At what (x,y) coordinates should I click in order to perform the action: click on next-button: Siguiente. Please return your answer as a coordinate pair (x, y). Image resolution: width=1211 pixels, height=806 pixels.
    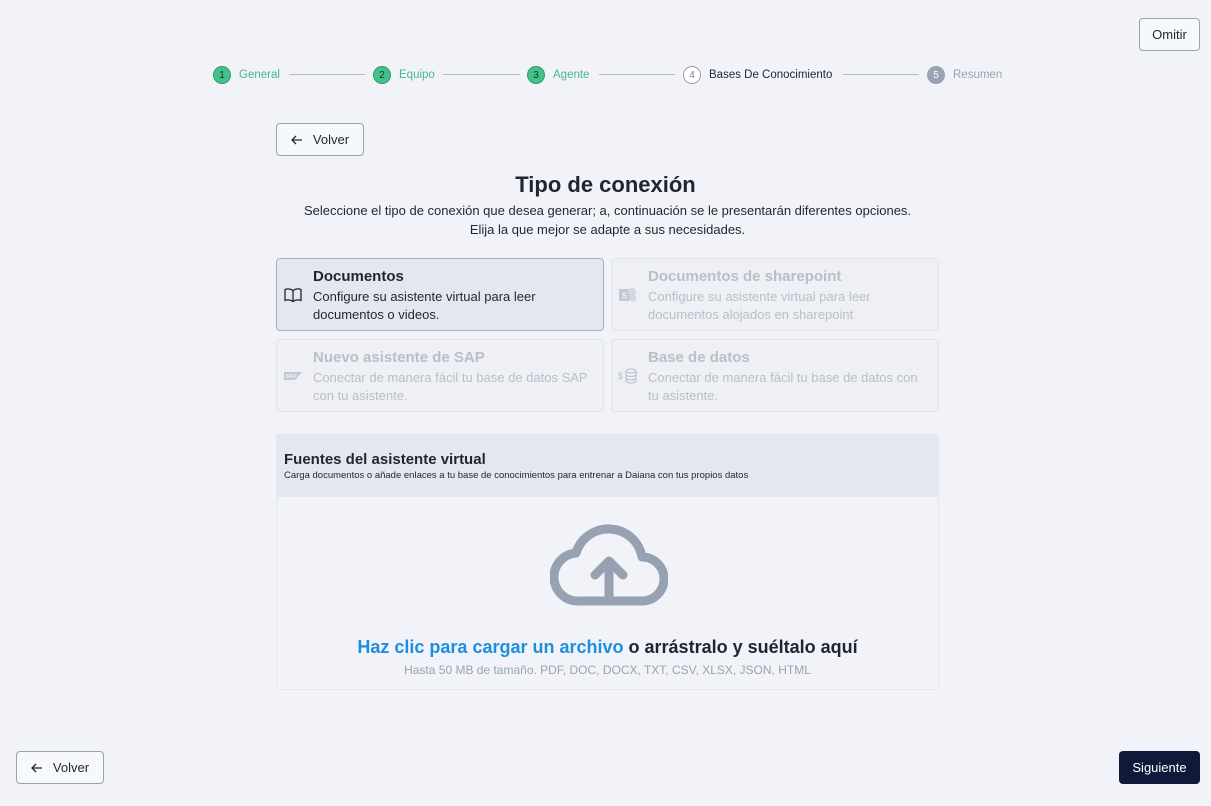
    Looking at the image, I should click on (1159, 767).